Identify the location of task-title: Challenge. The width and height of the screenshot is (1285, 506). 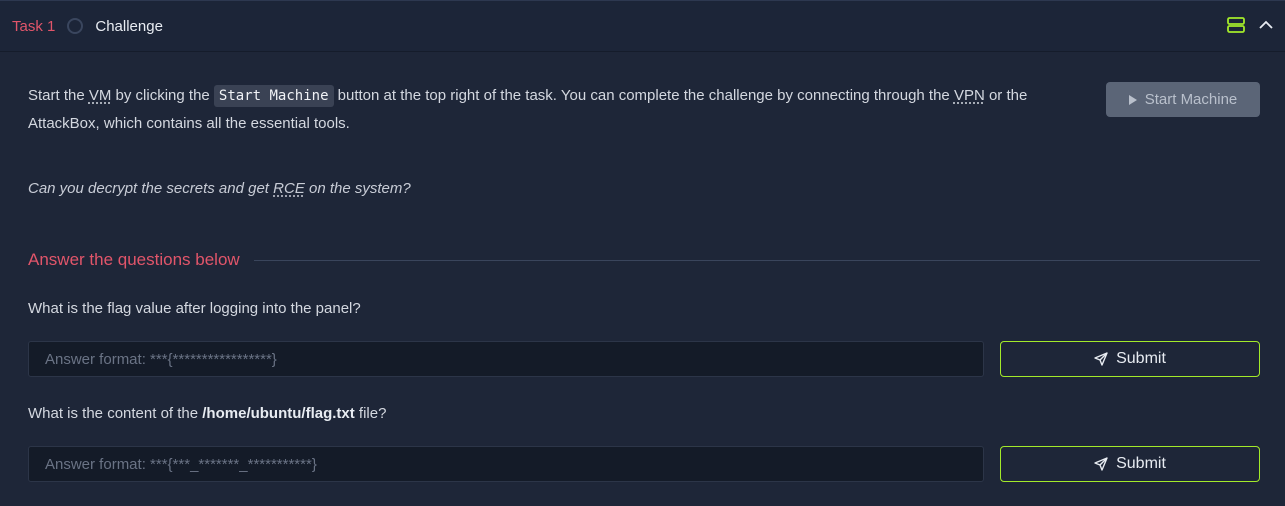
(129, 26).